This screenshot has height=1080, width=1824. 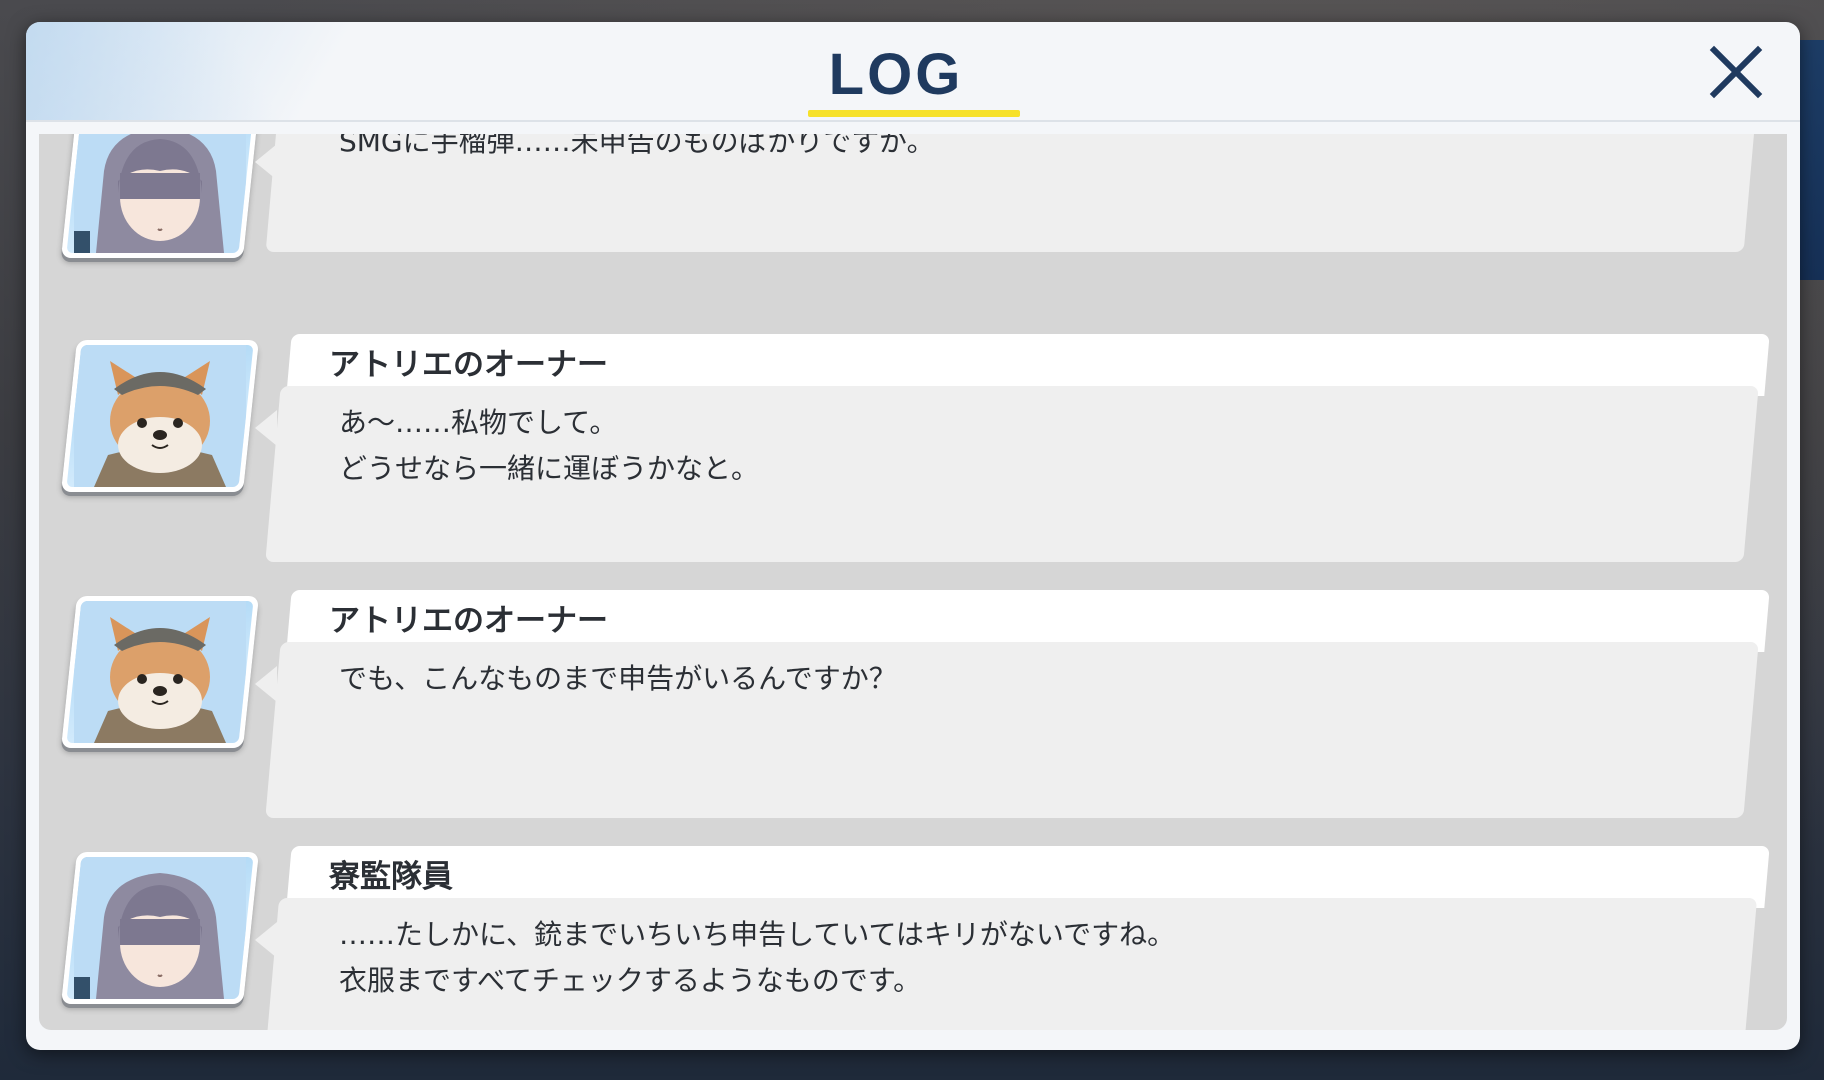 I want to click on title-underline, so click(x=914, y=113).